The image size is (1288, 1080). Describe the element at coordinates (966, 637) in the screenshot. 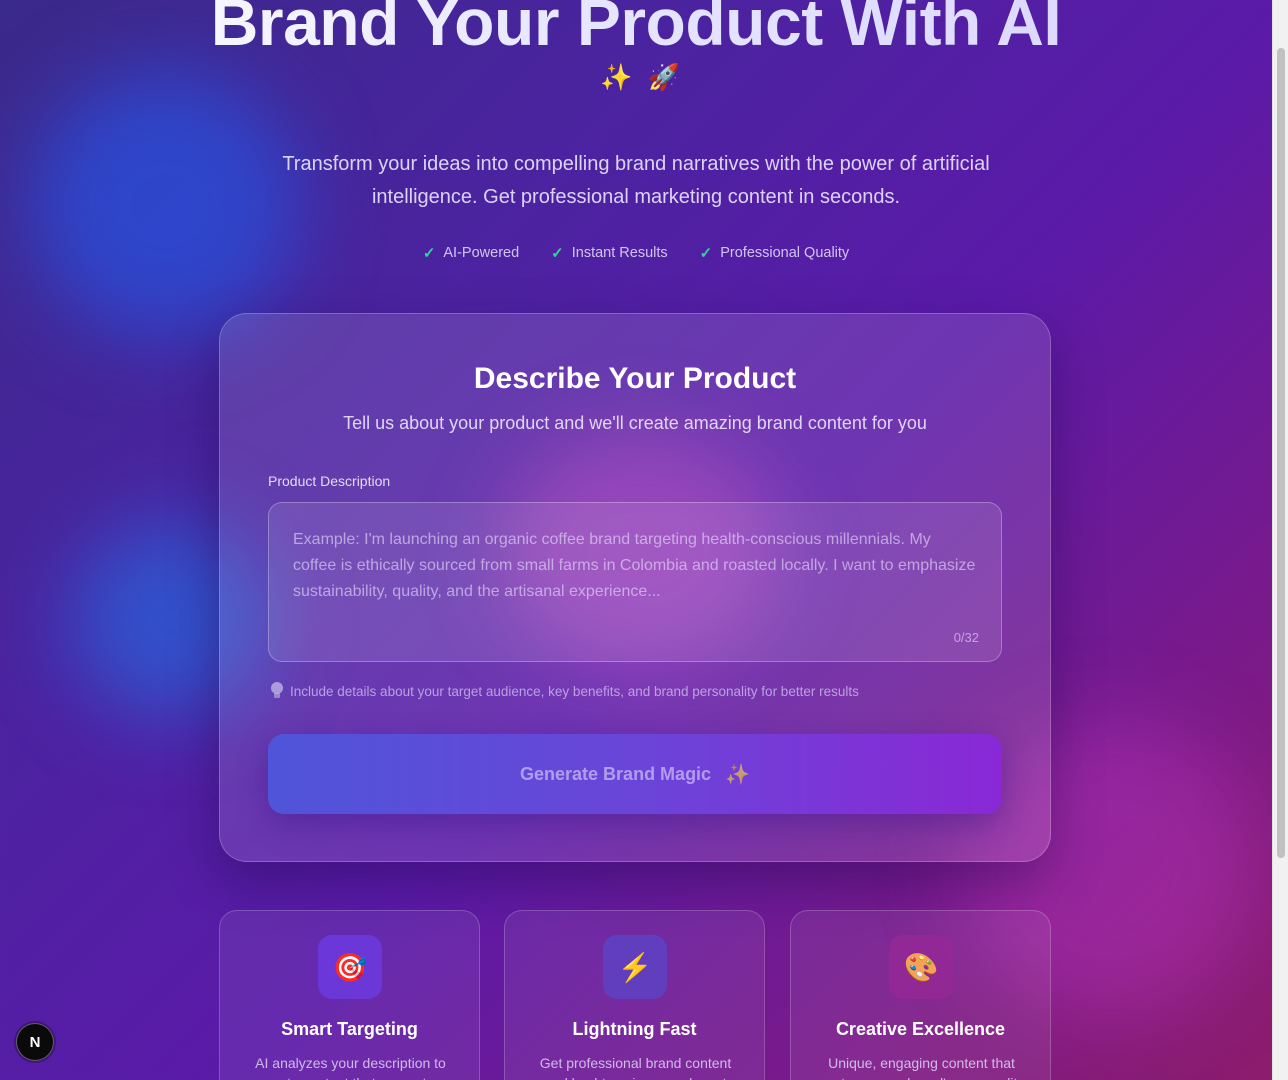

I see `character-counter: 0/32` at that location.